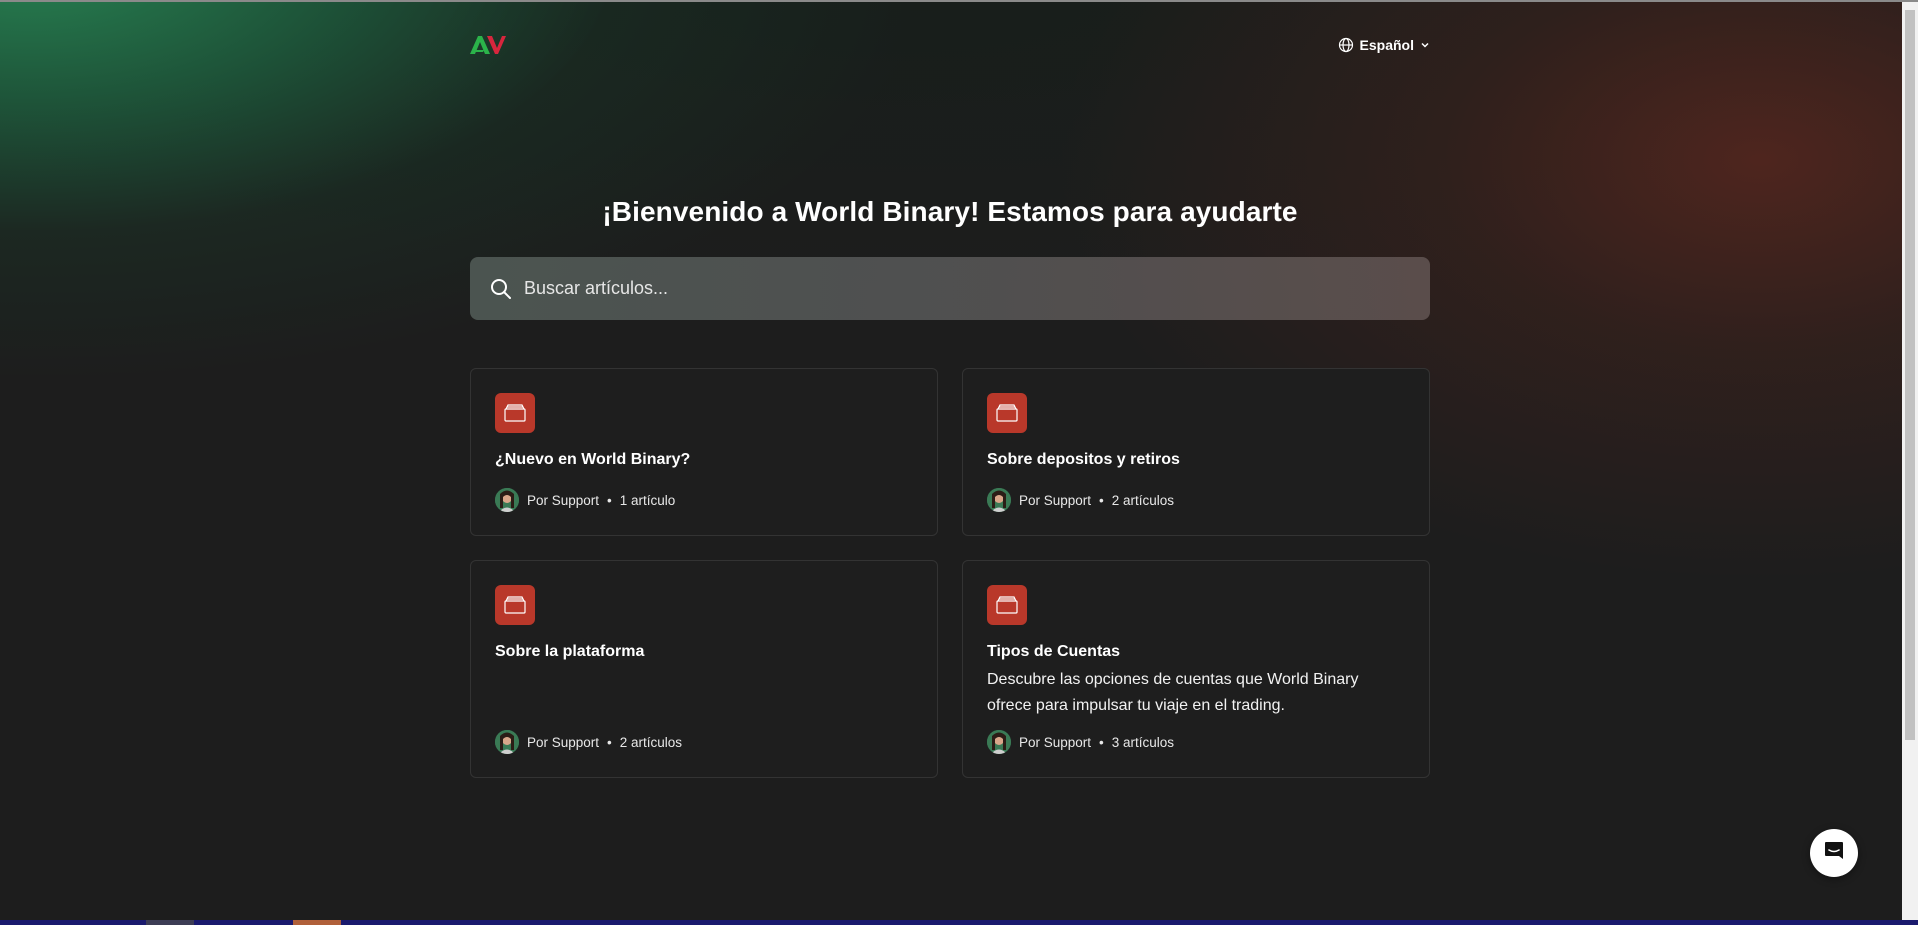 This screenshot has width=1918, height=925. I want to click on language-selector: Español, so click(1384, 45).